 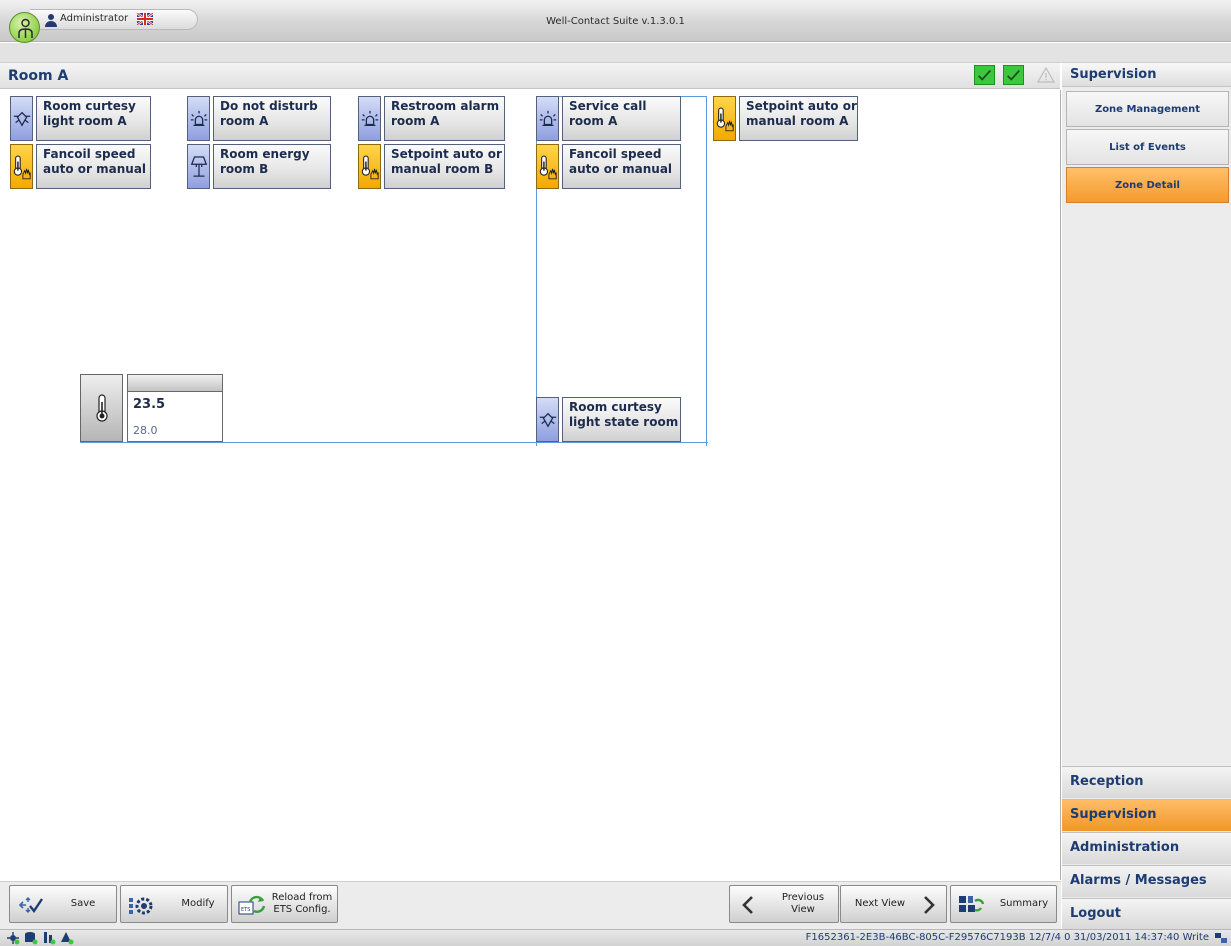 What do you see at coordinates (1146, 815) in the screenshot?
I see `nav-supervision: Supervision` at bounding box center [1146, 815].